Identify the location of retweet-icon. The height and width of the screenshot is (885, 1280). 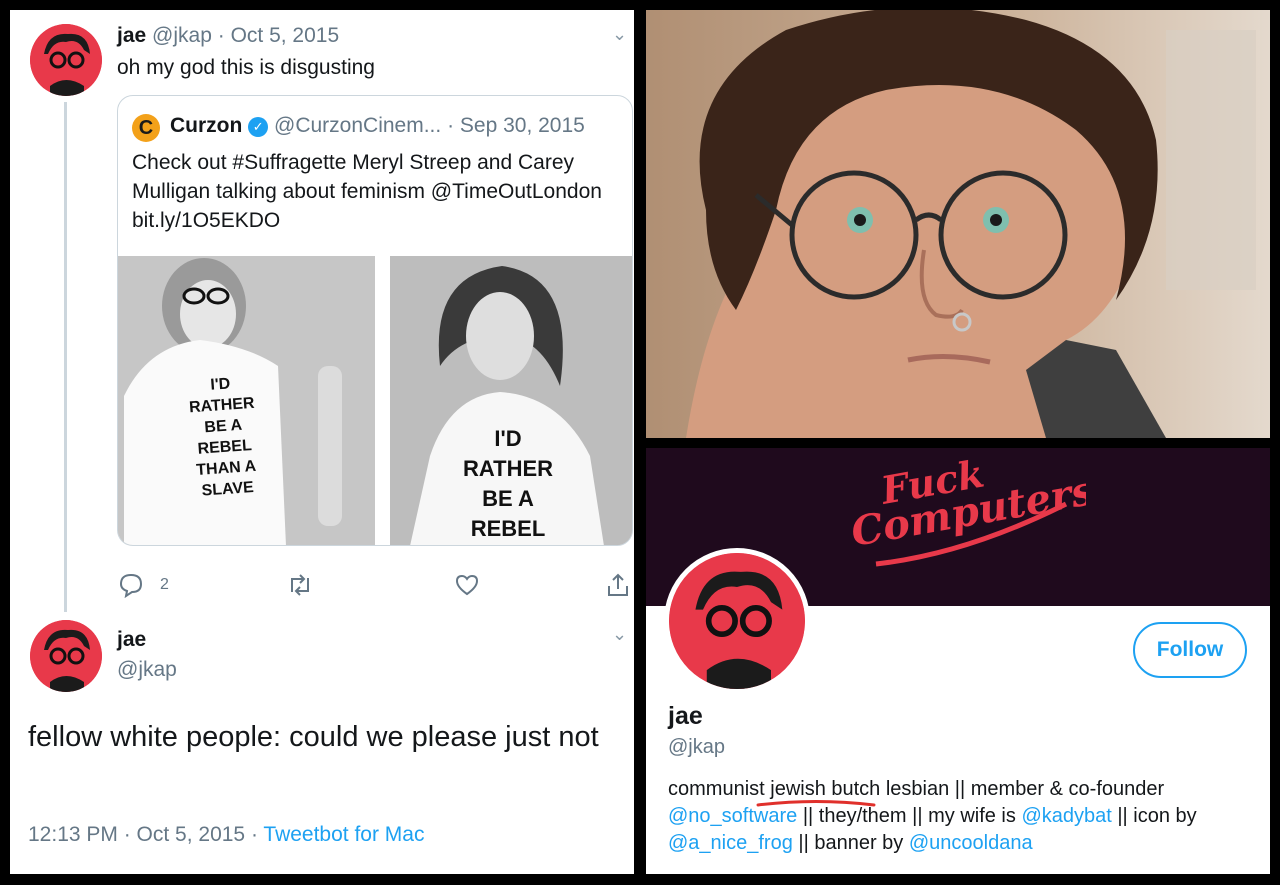
(300, 588).